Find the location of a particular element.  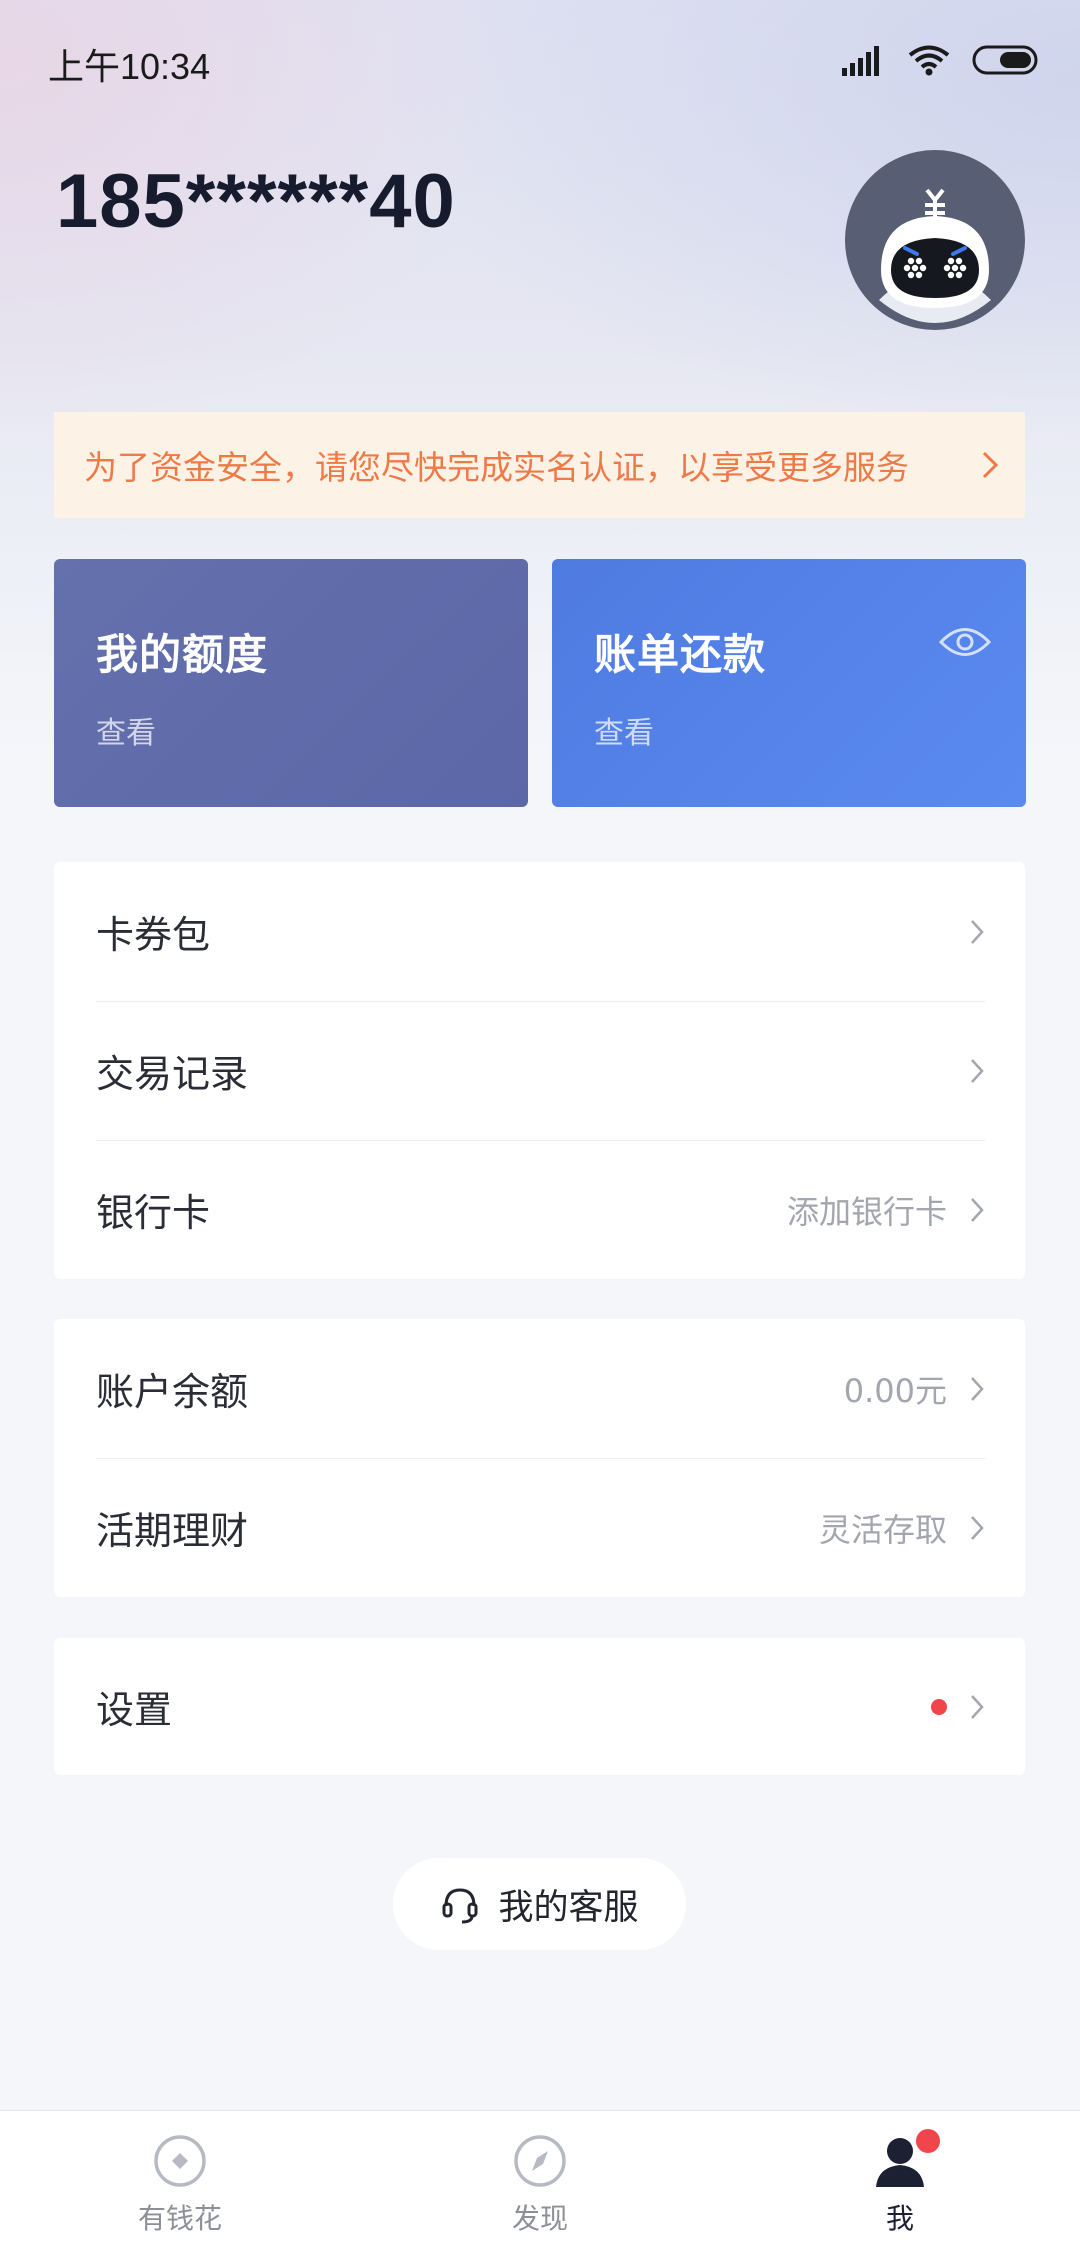

row-label: 设置 is located at coordinates (134, 1710).